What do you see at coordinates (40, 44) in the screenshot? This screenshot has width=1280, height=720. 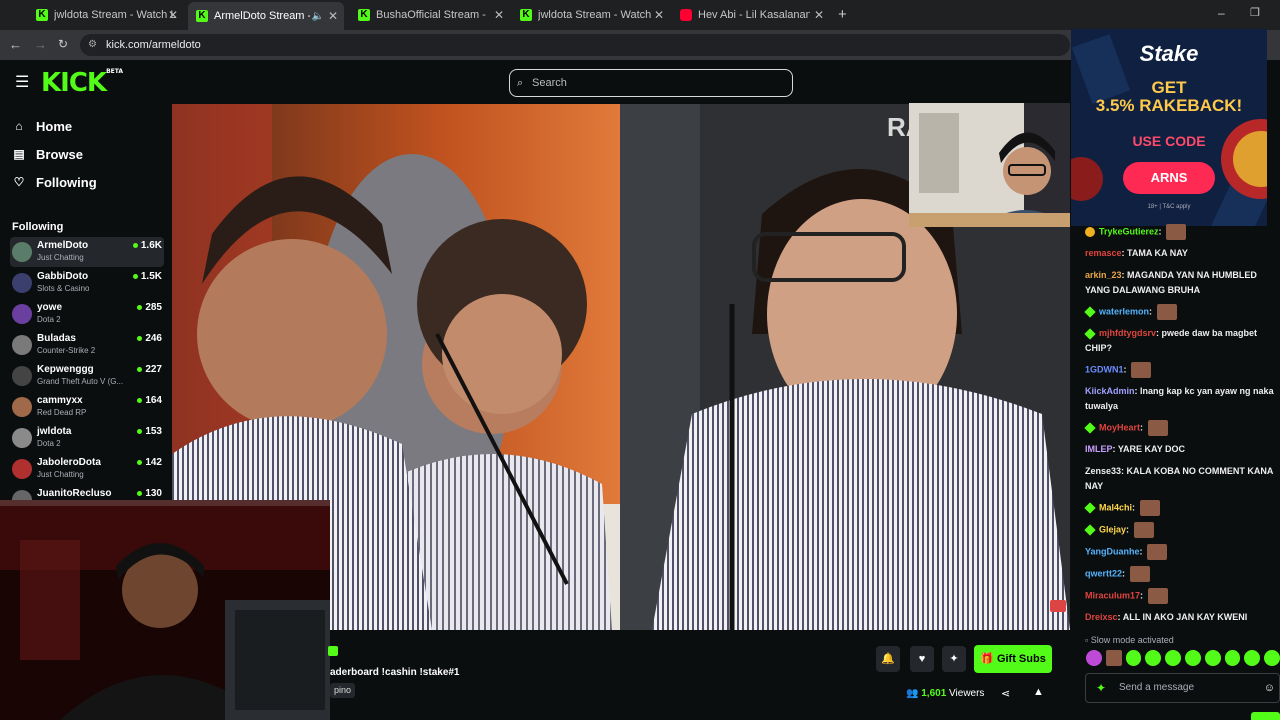 I see `forward-icon: →` at bounding box center [40, 44].